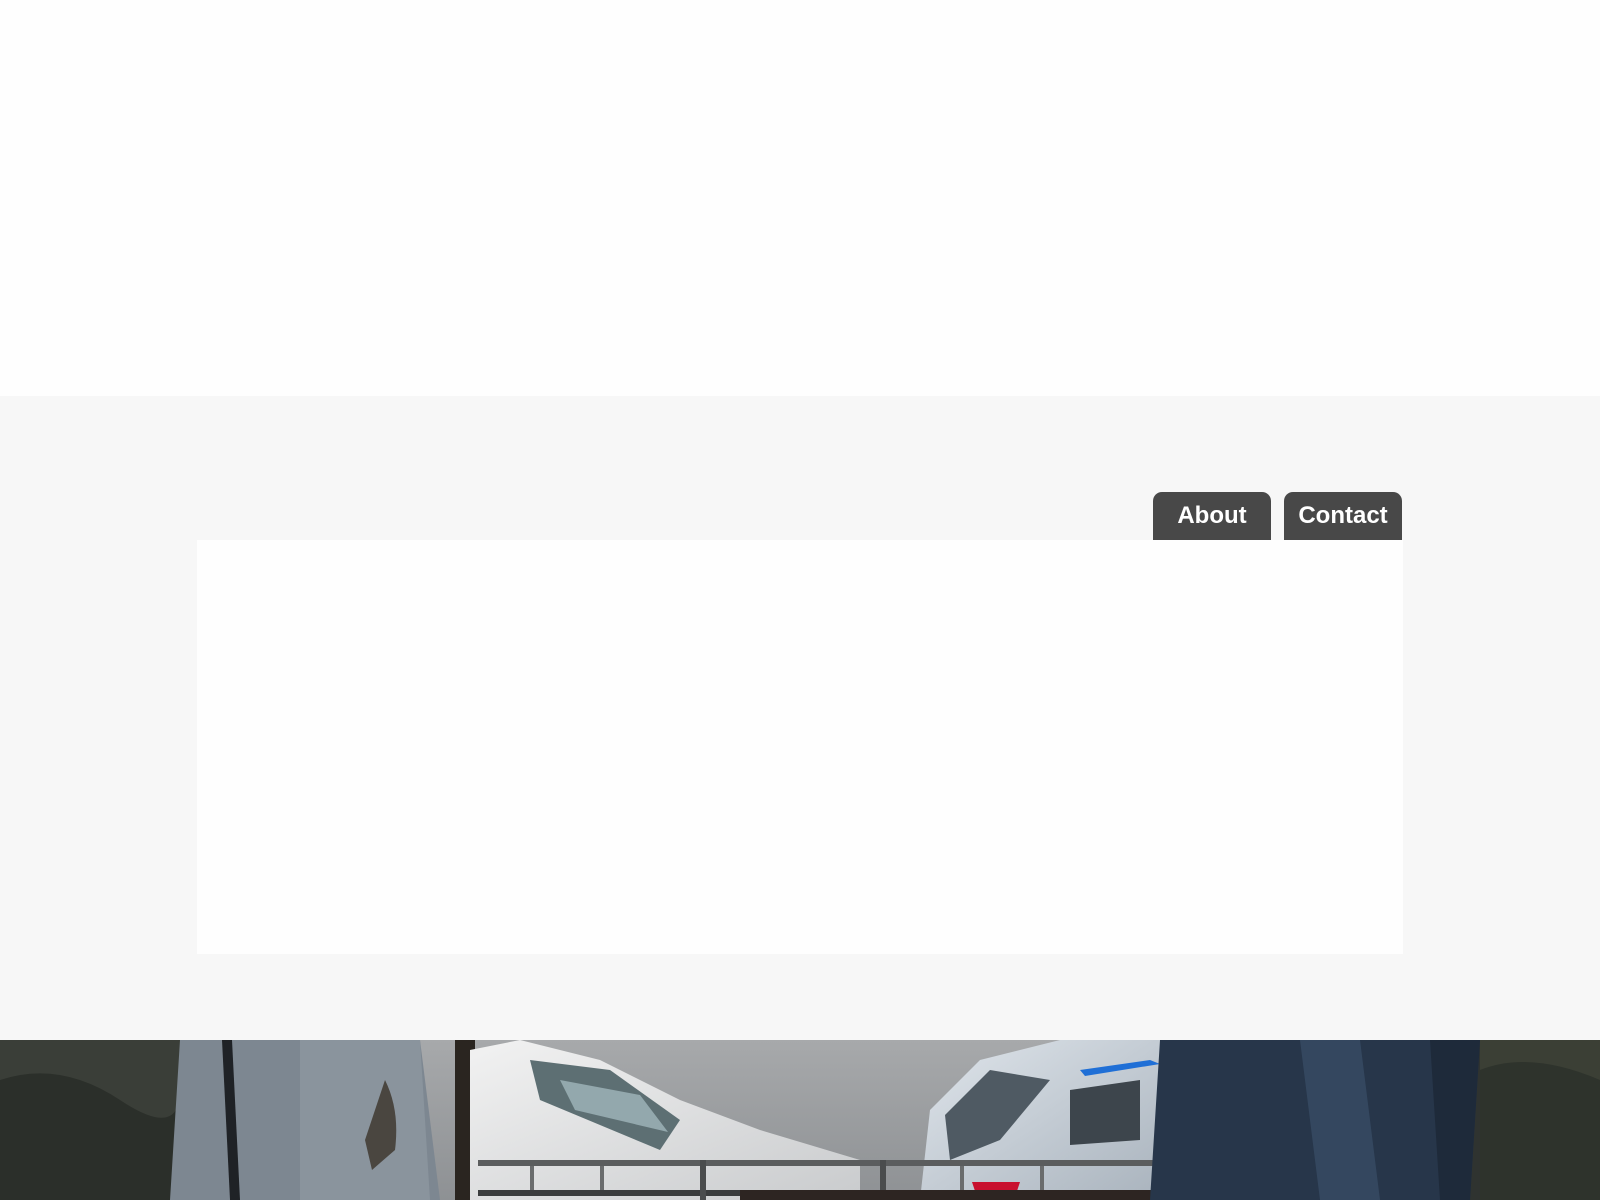 The image size is (1600, 1200). Describe the element at coordinates (800, 1120) in the screenshot. I see `street-photo-image` at that location.